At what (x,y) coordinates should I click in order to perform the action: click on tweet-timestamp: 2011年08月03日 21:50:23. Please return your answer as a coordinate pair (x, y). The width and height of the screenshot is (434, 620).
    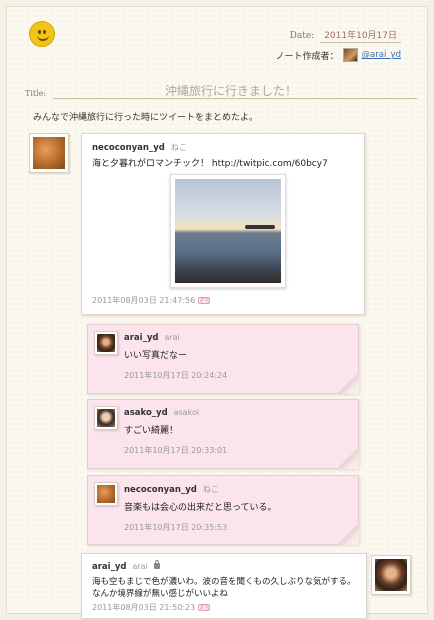
    Looking at the image, I should click on (143, 607).